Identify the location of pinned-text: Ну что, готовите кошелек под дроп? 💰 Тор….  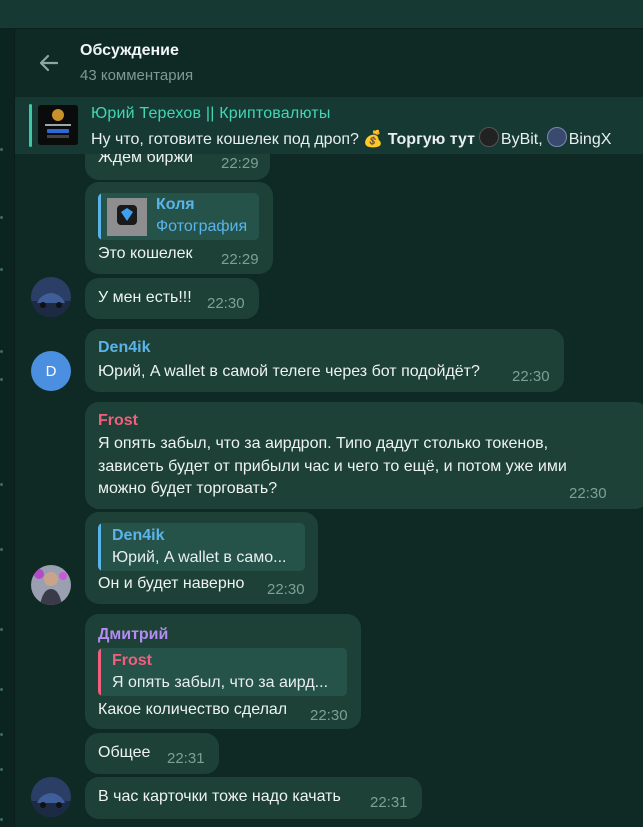
(351, 138).